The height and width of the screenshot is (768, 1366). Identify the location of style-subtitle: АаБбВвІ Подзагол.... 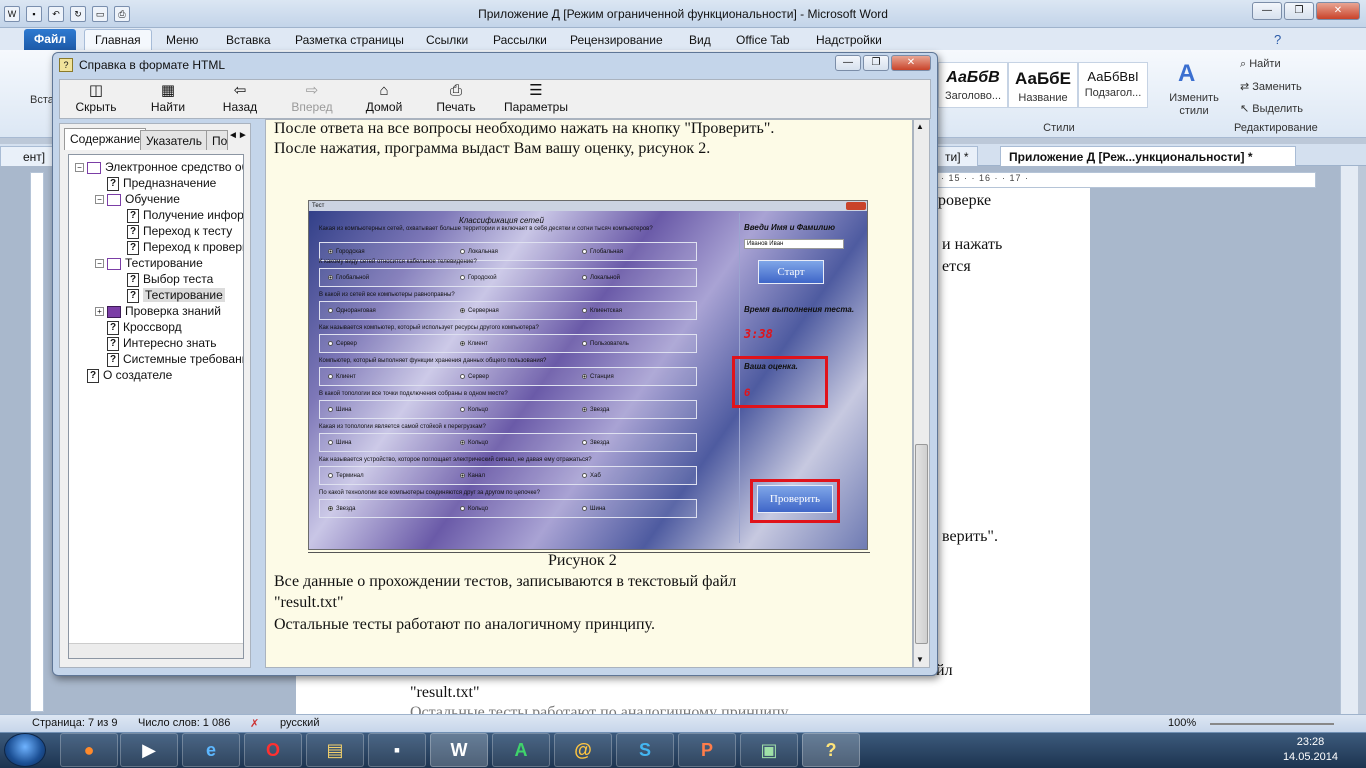
(1113, 85).